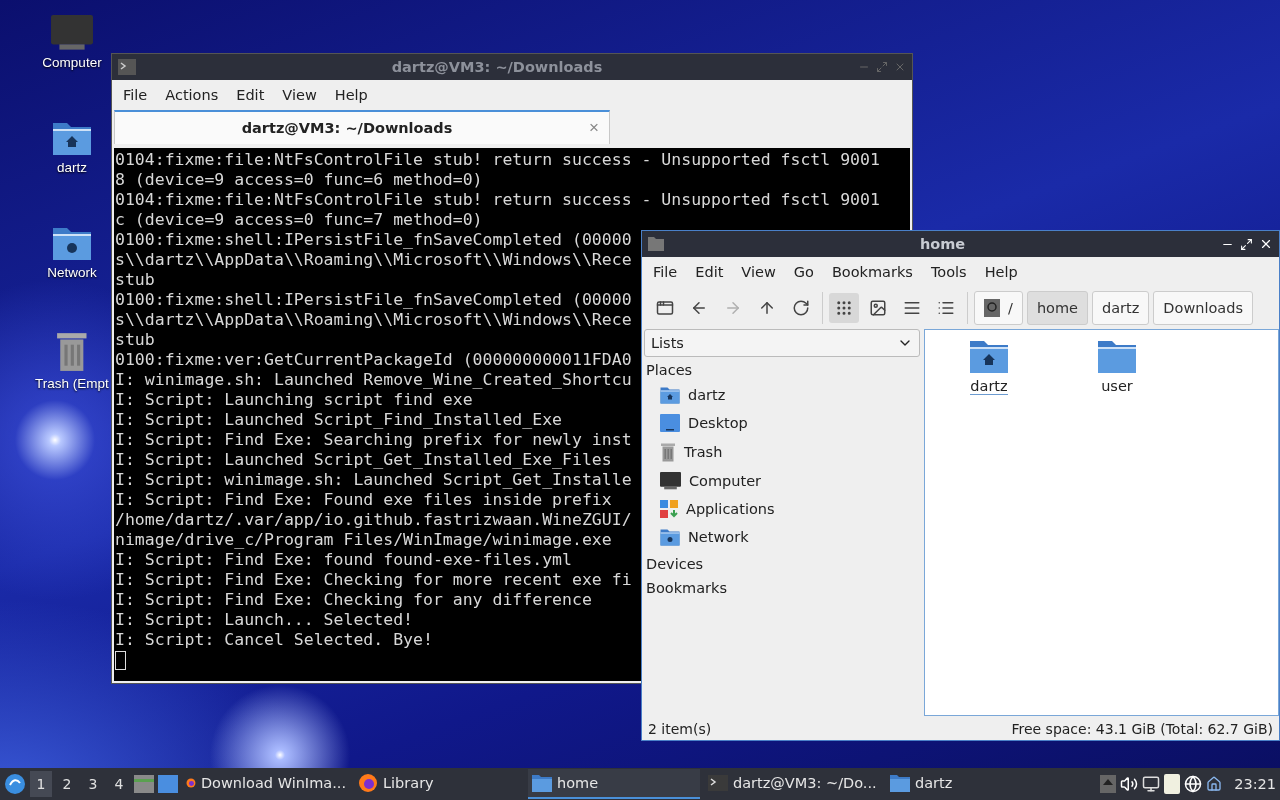 Image resolution: width=1280 pixels, height=800 pixels. I want to click on path-button: dartz, so click(1121, 308).